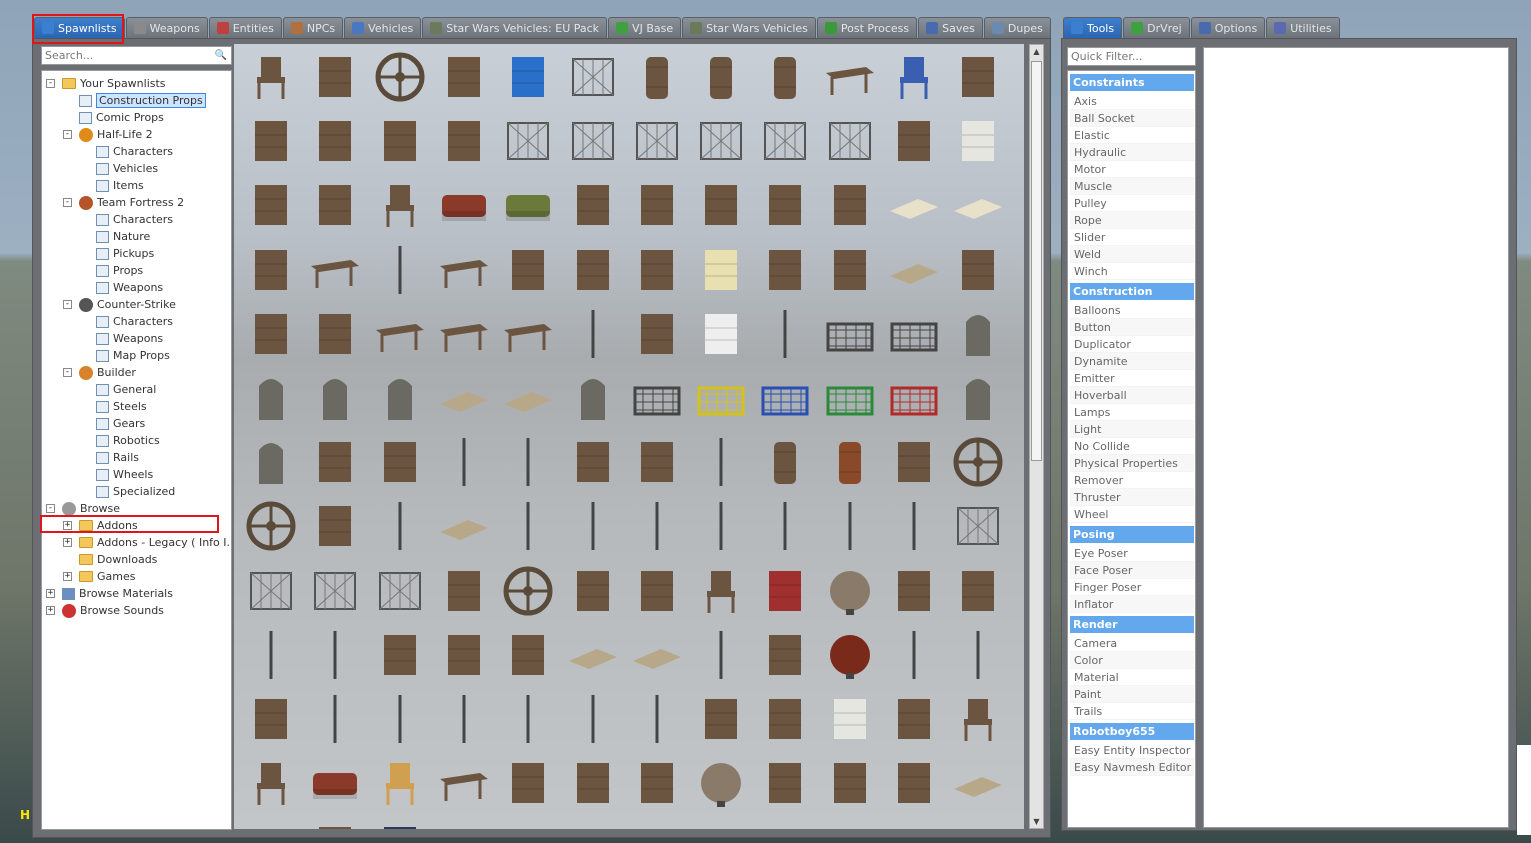  What do you see at coordinates (850, 462) in the screenshot?
I see `prop-icon-barrel-rust` at bounding box center [850, 462].